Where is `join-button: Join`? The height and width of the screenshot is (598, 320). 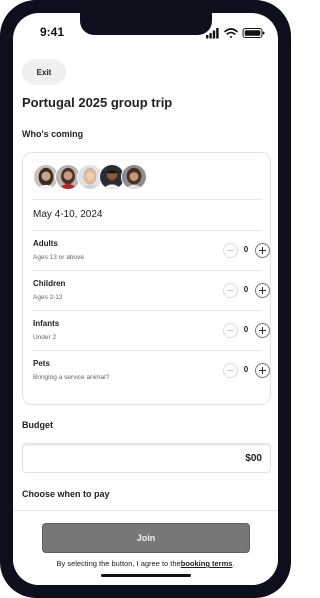 join-button: Join is located at coordinates (146, 538).